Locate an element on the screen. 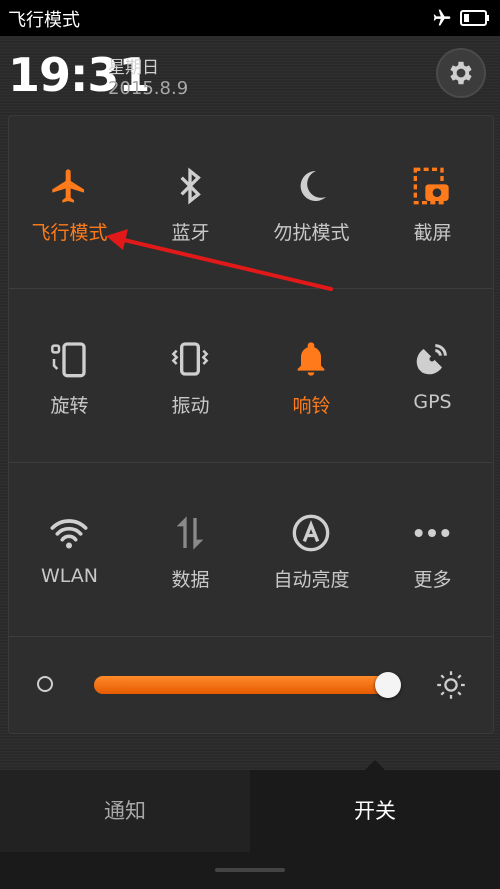 The width and height of the screenshot is (500, 889). brightness-high-icon is located at coordinates (451, 685).